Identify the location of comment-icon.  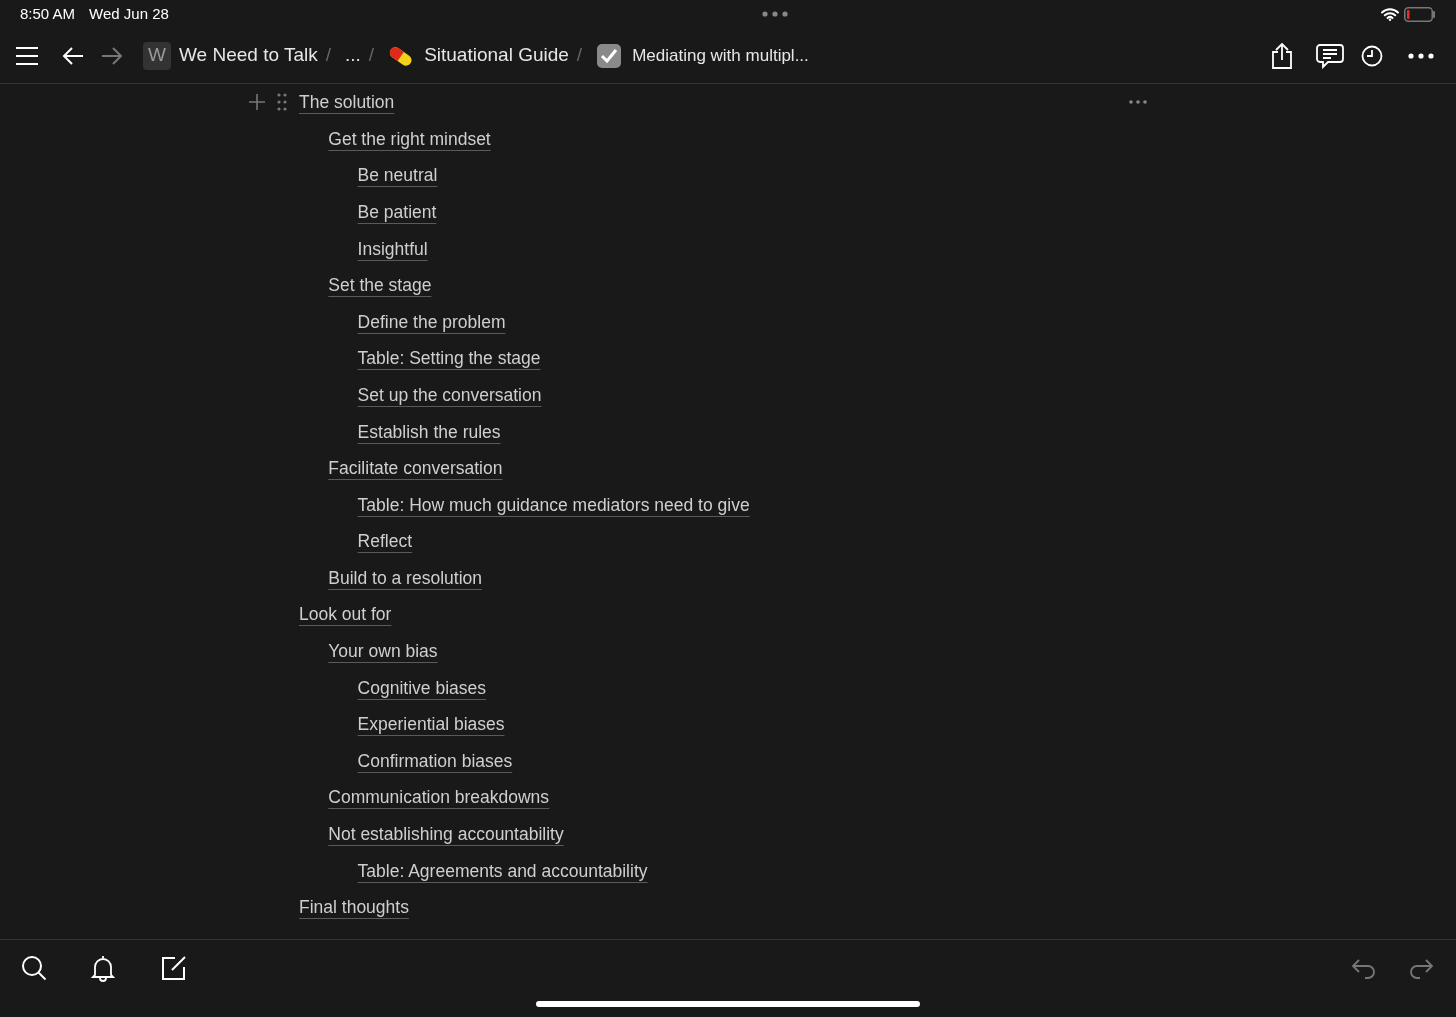
(1330, 55).